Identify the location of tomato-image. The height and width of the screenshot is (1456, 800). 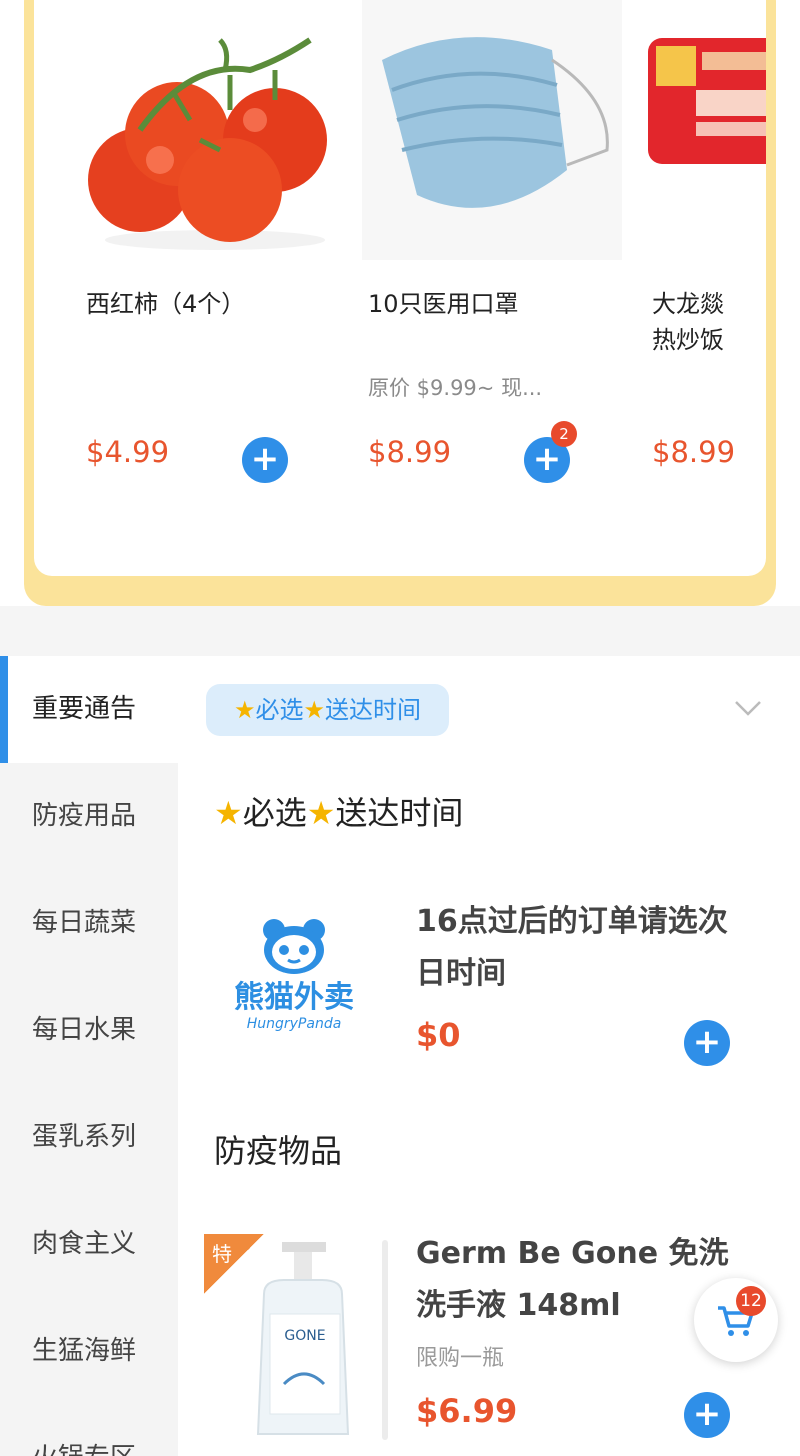
(207, 143).